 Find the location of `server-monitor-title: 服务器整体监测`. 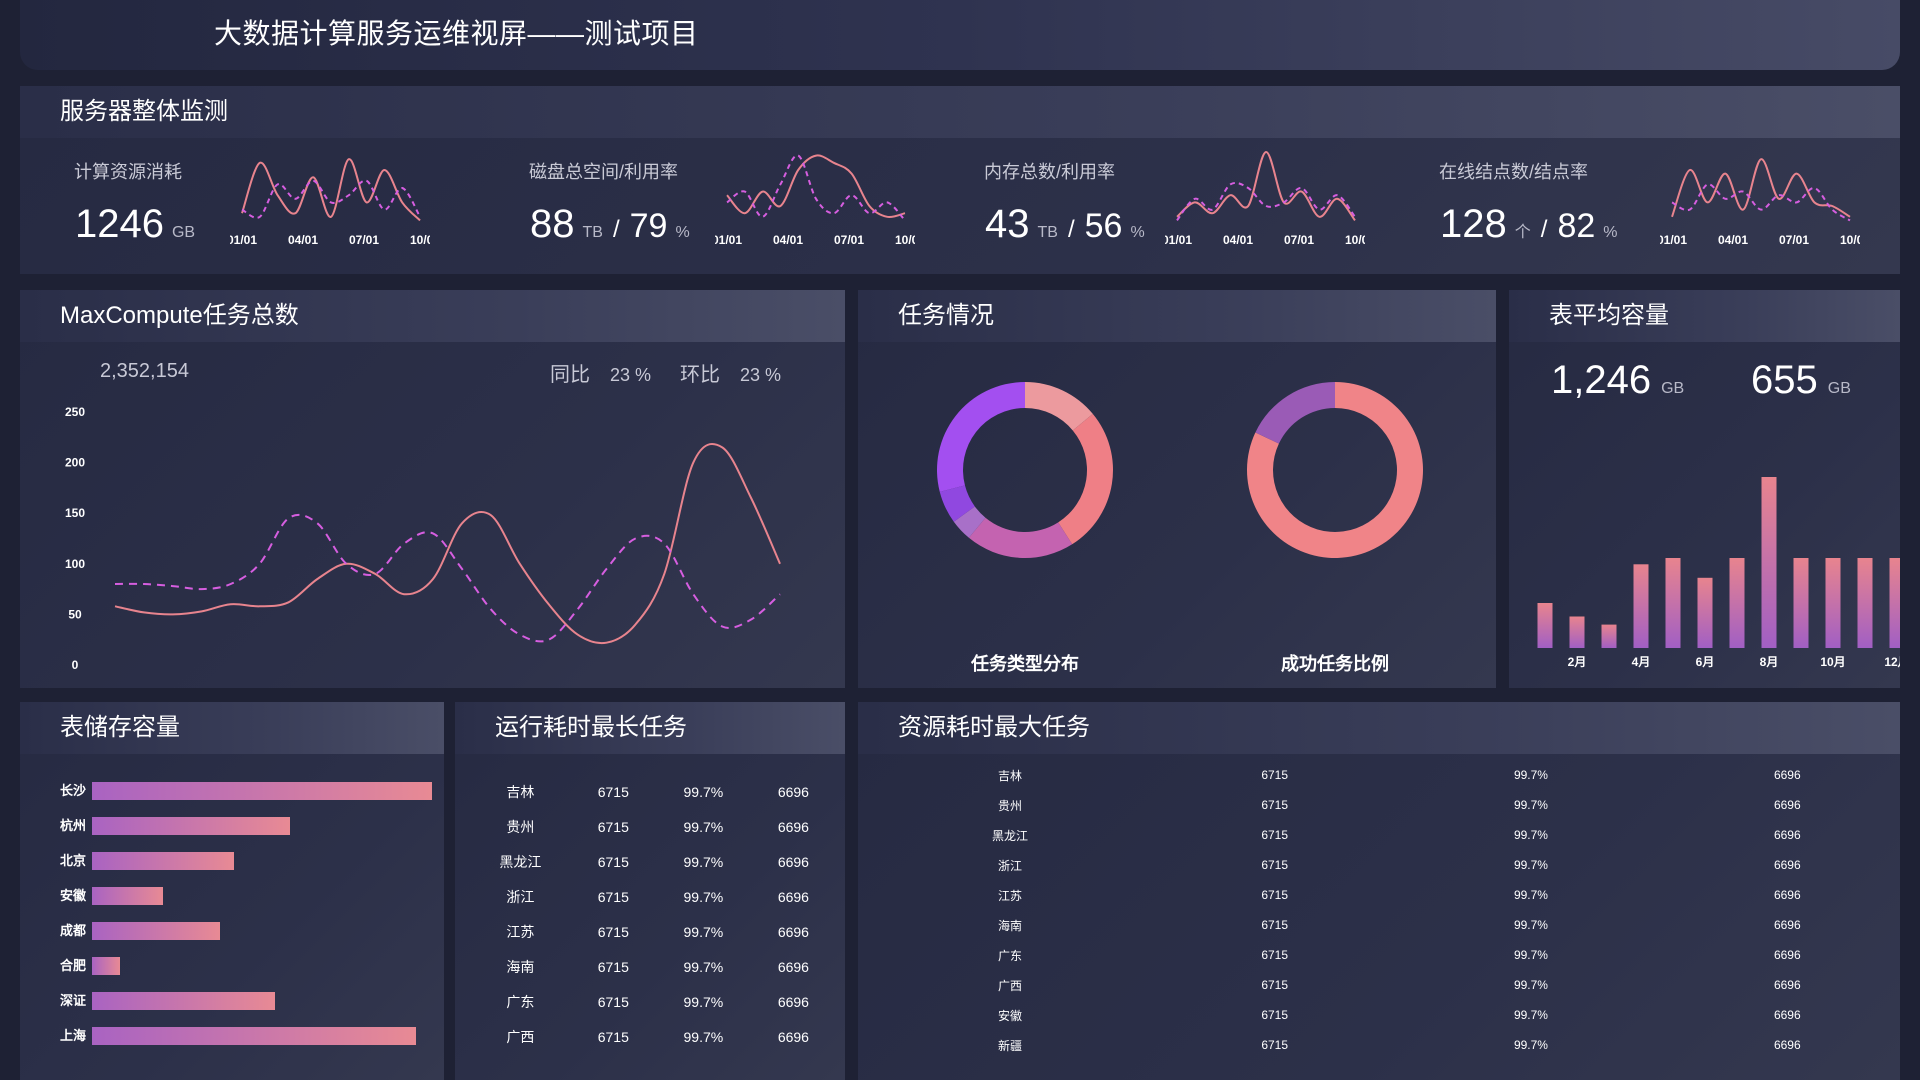

server-monitor-title: 服务器整体监测 is located at coordinates (960, 112).